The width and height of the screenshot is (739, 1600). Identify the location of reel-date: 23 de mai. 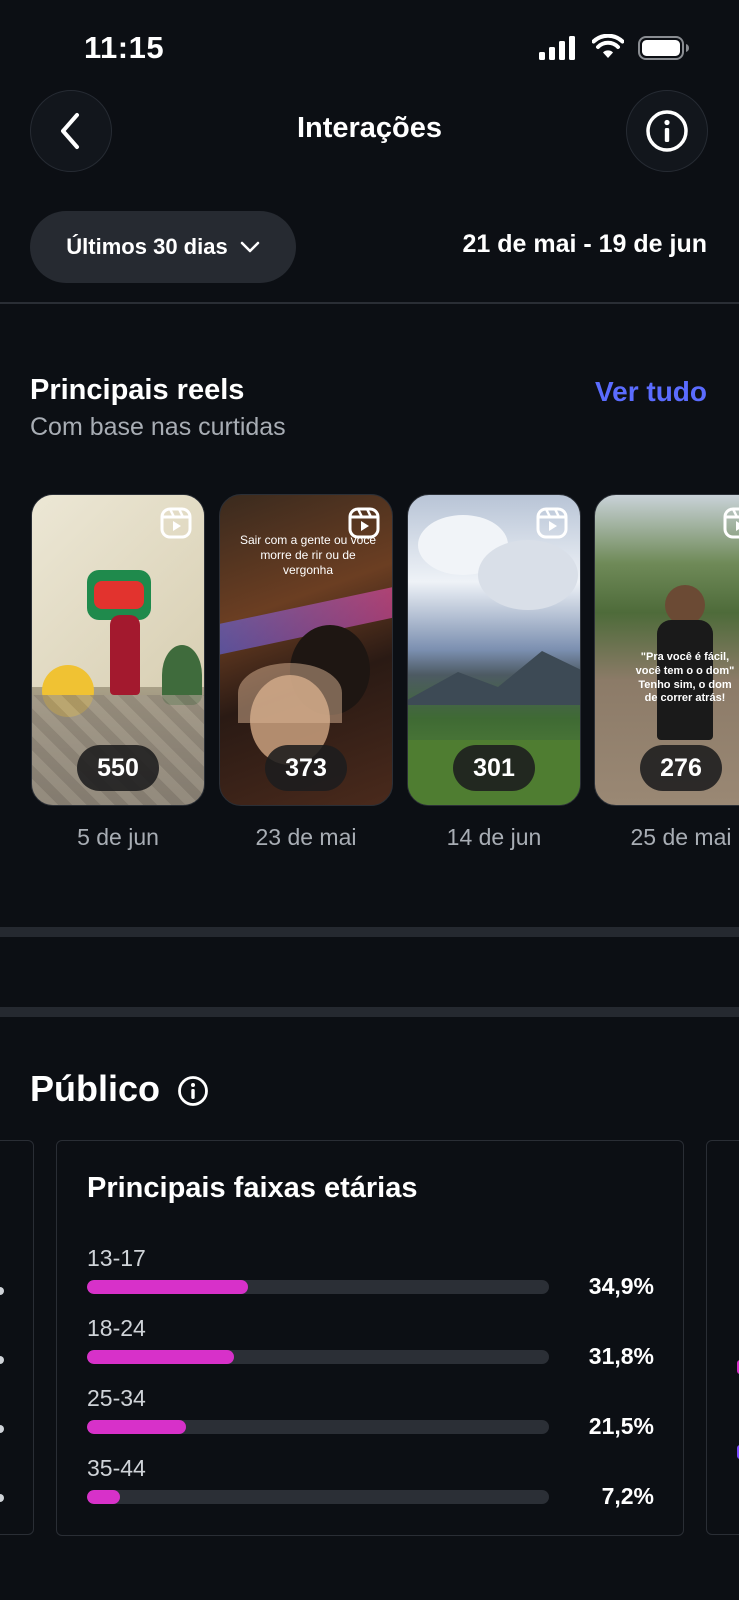
(306, 837).